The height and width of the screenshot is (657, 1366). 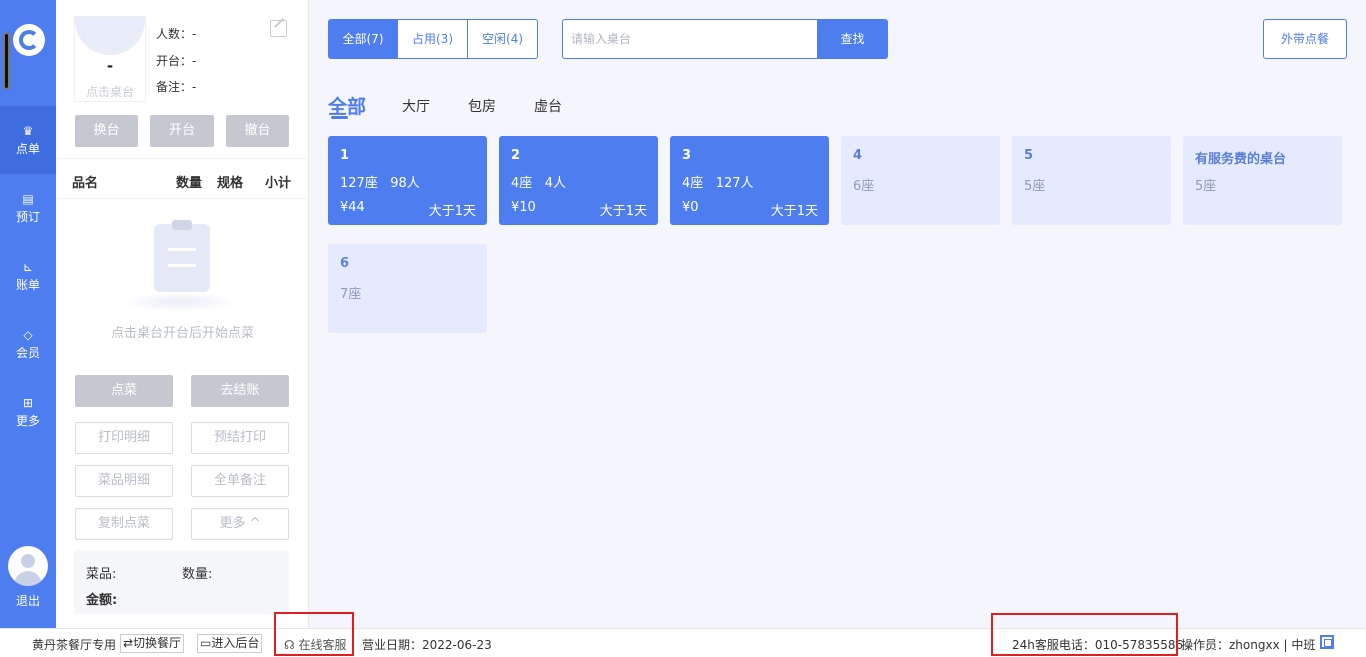 What do you see at coordinates (28, 566) in the screenshot?
I see `avatar` at bounding box center [28, 566].